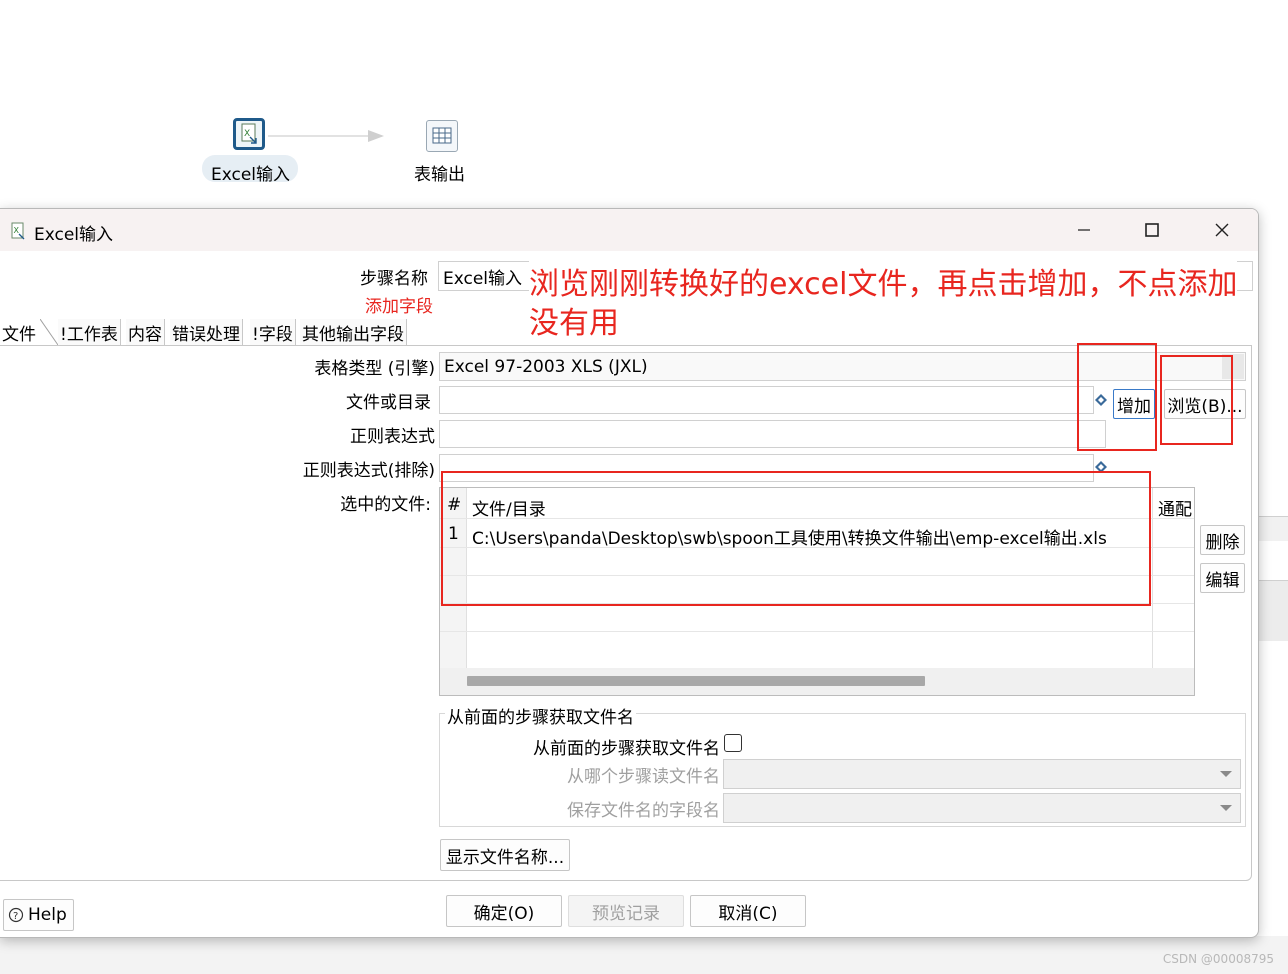 The width and height of the screenshot is (1288, 974). I want to click on tab-fields: !字段, so click(273, 332).